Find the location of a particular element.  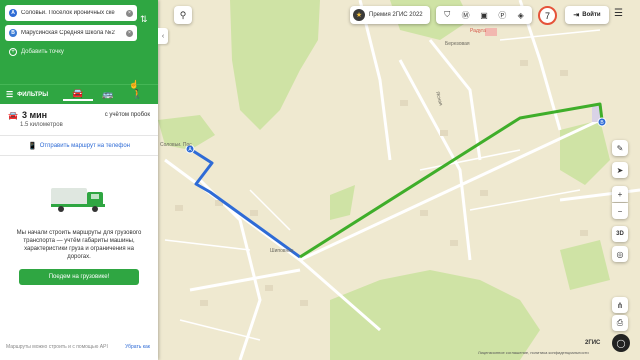

ruler-icon: ✎ is located at coordinates (620, 148).